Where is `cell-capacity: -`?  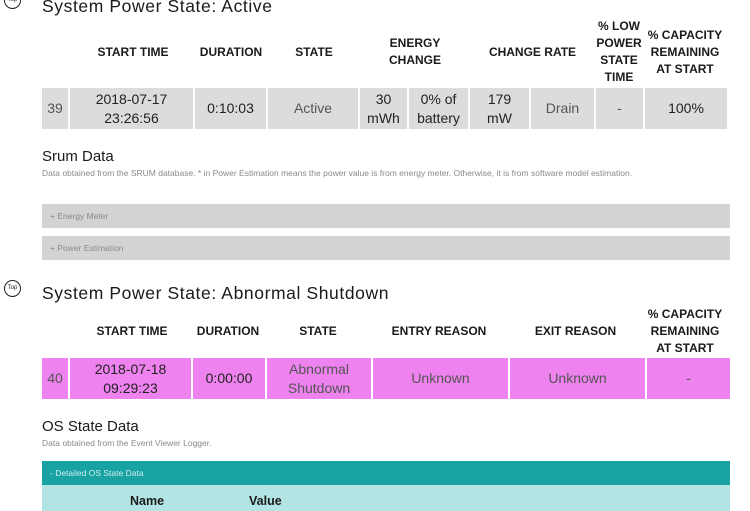
cell-capacity: - is located at coordinates (688, 378).